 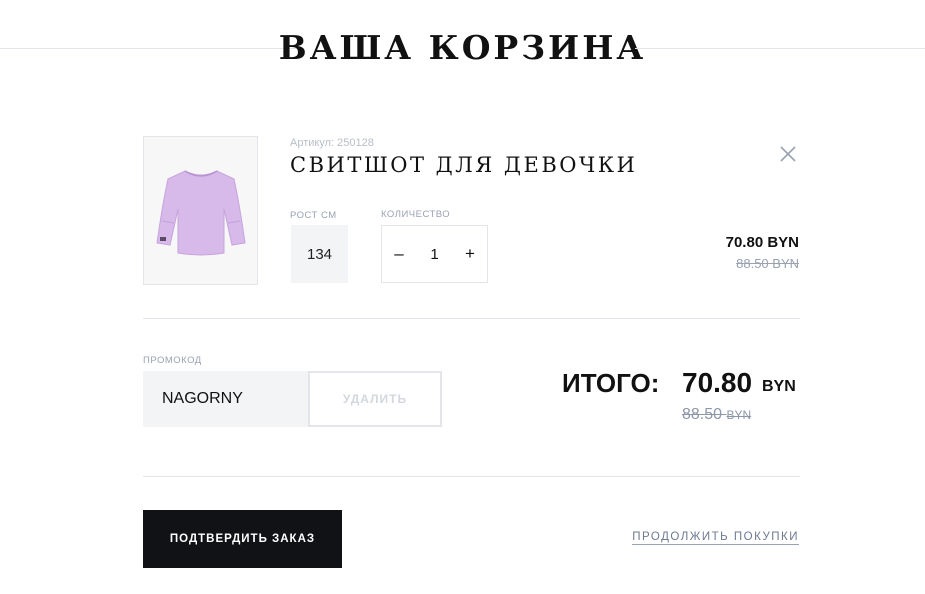 I want to click on size-value: 134, so click(x=319, y=254).